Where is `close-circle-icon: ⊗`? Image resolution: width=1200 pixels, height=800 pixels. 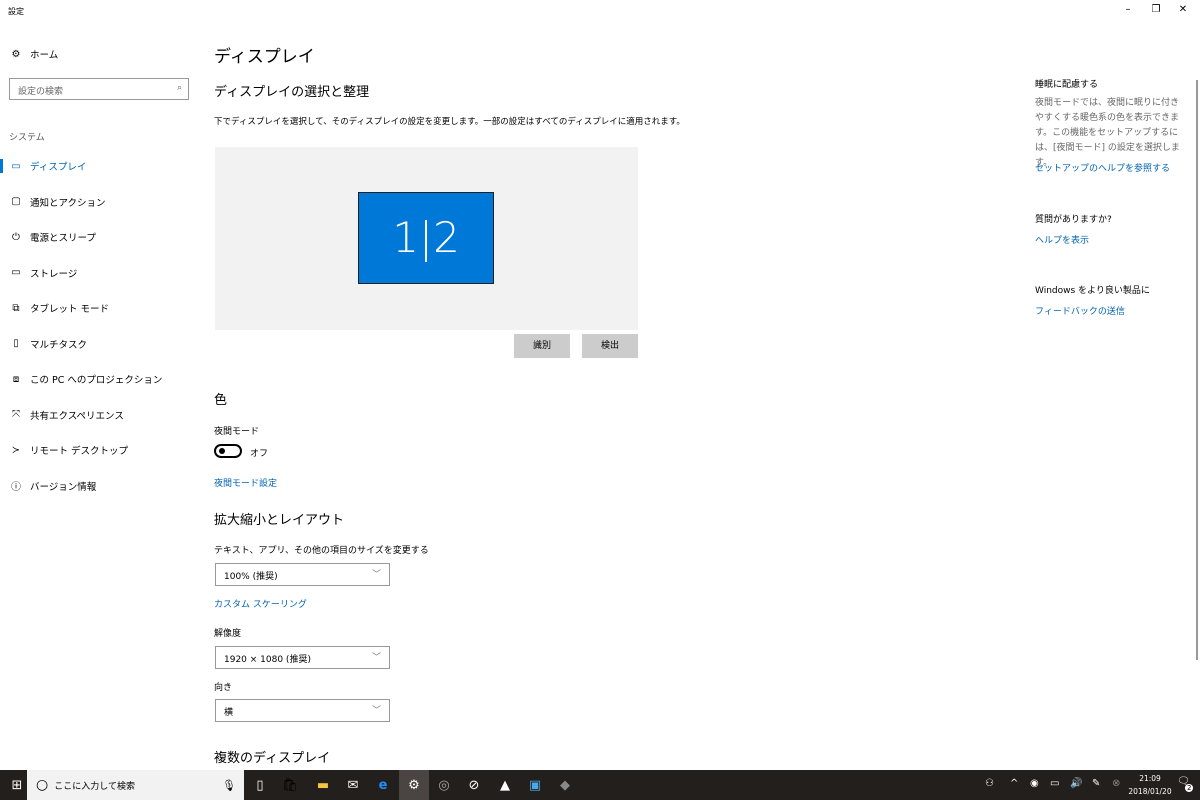 close-circle-icon: ⊗ is located at coordinates (1116, 783).